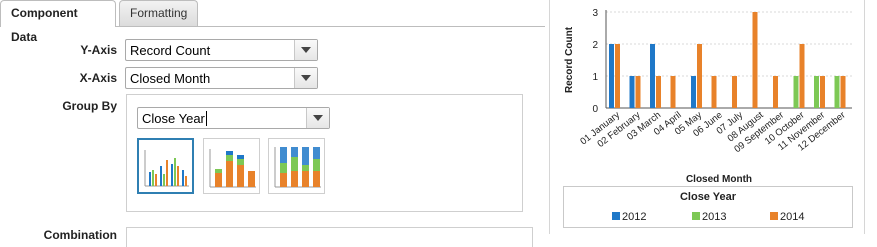 The image size is (877, 247). Describe the element at coordinates (221, 50) in the screenshot. I see `y-axis-select: Record Count` at that location.